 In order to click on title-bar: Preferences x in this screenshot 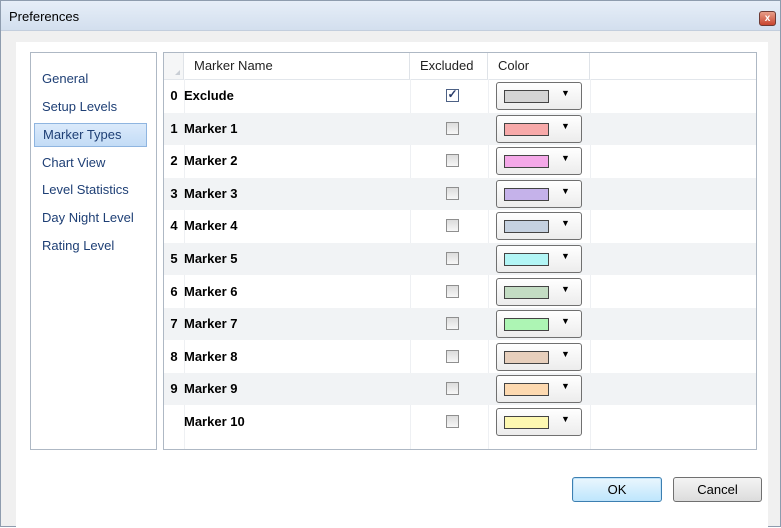, I will do `click(390, 16)`.